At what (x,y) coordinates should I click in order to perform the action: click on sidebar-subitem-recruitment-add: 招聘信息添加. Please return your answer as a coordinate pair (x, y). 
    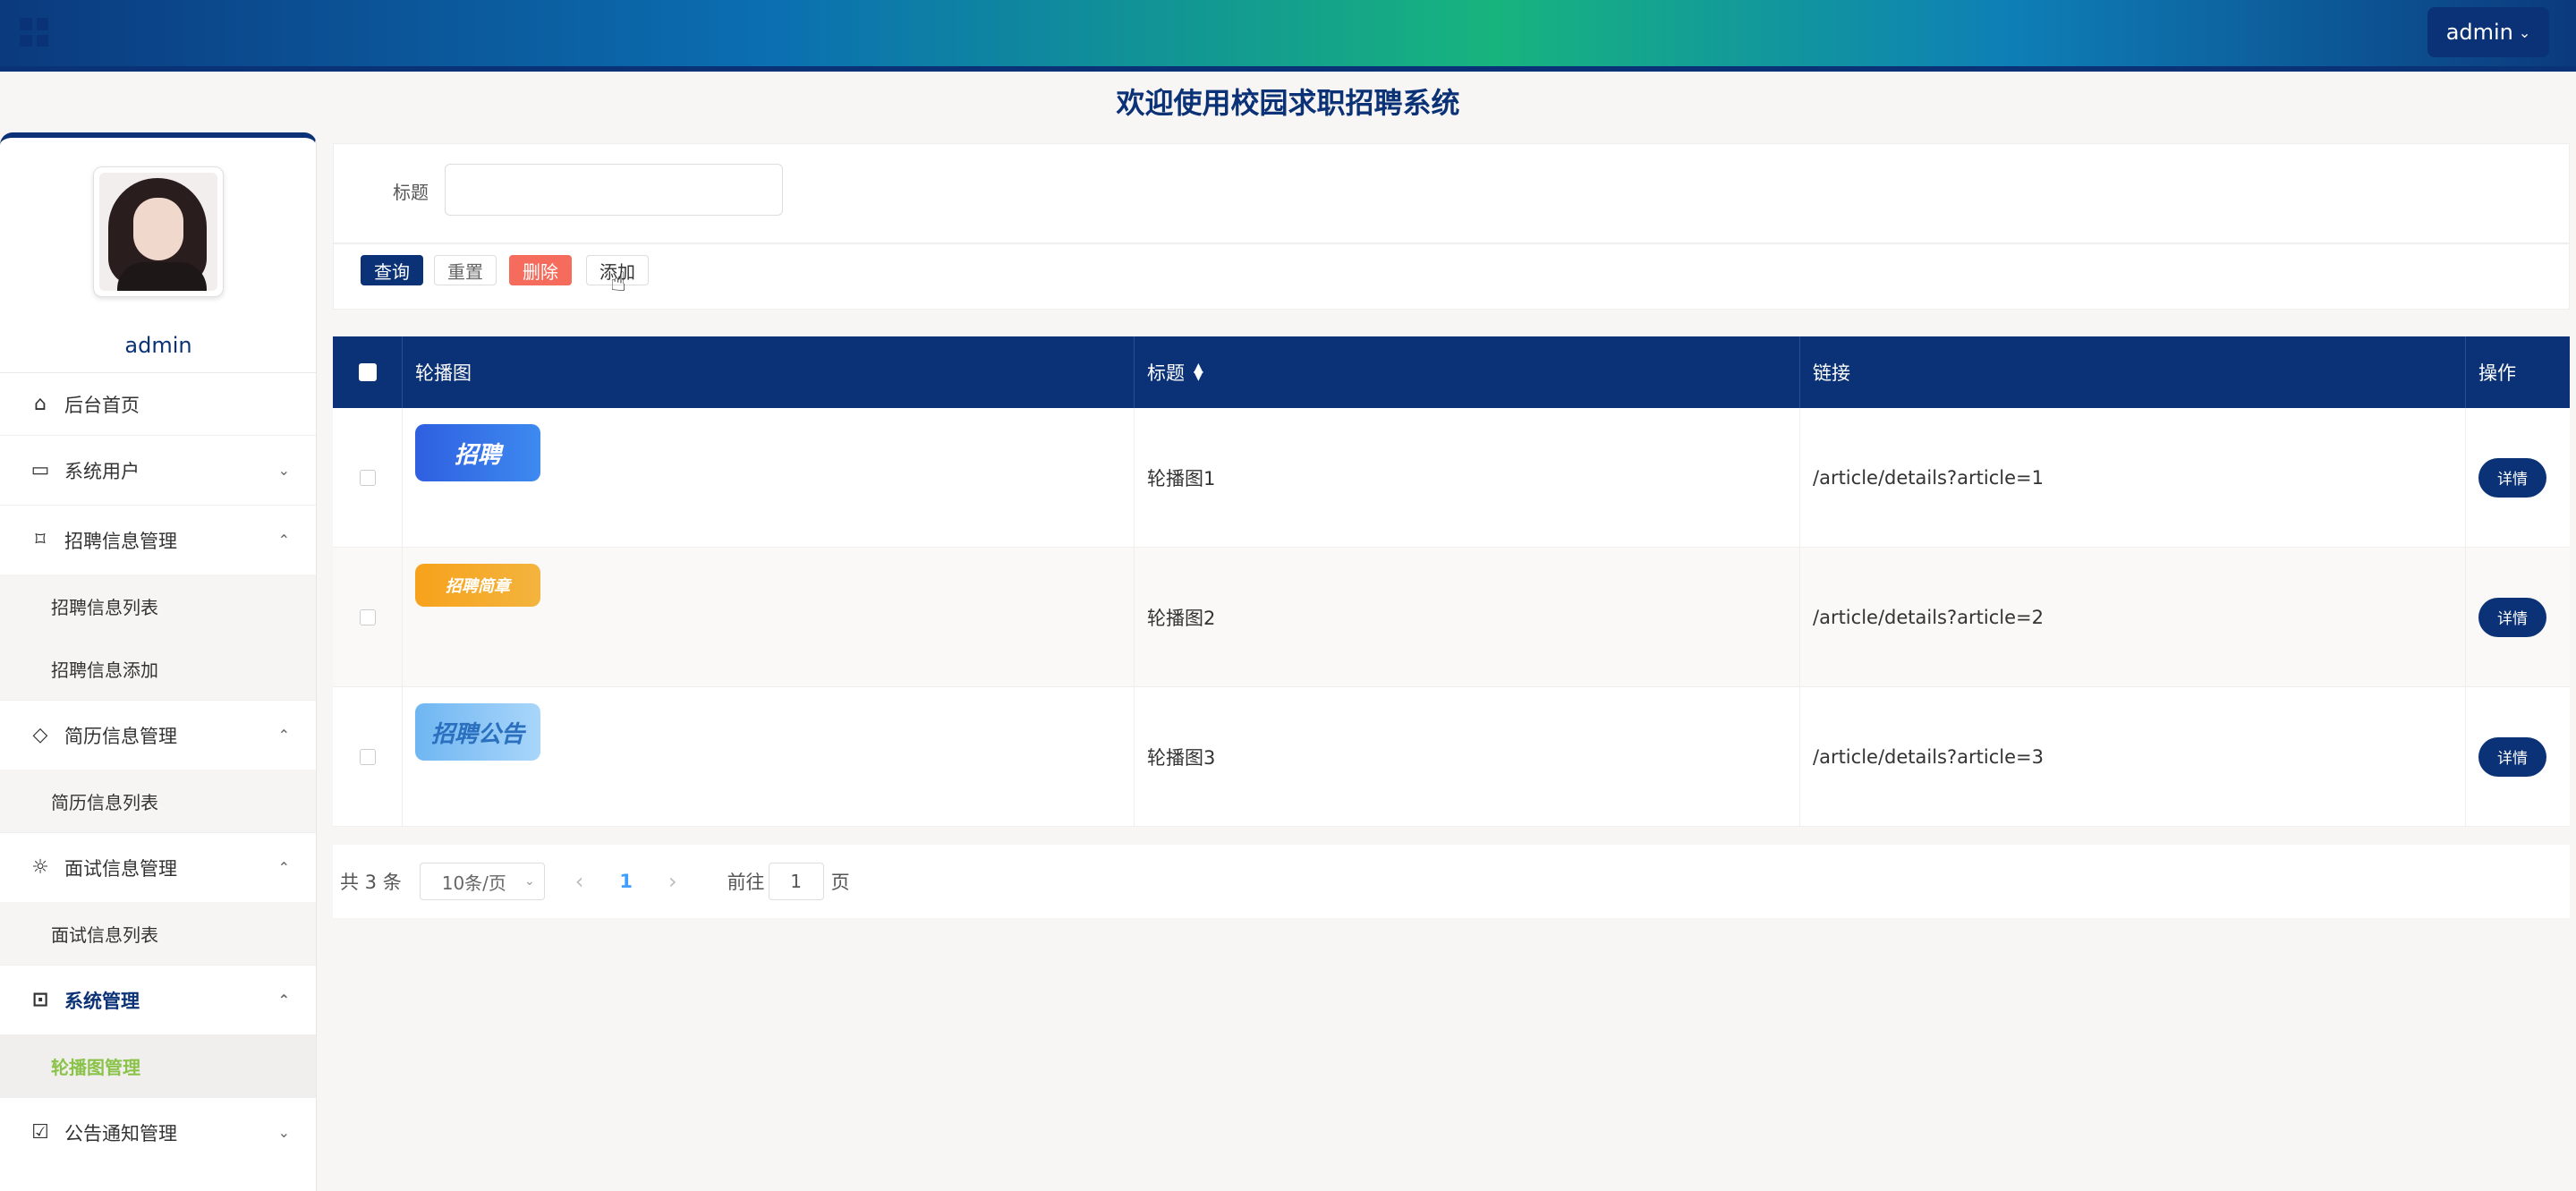
    Looking at the image, I should click on (158, 668).